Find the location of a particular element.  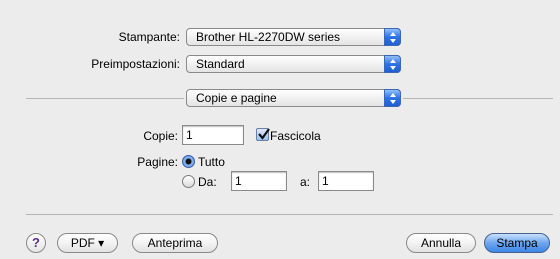

pane-popup: Copie e pagine is located at coordinates (293, 98).